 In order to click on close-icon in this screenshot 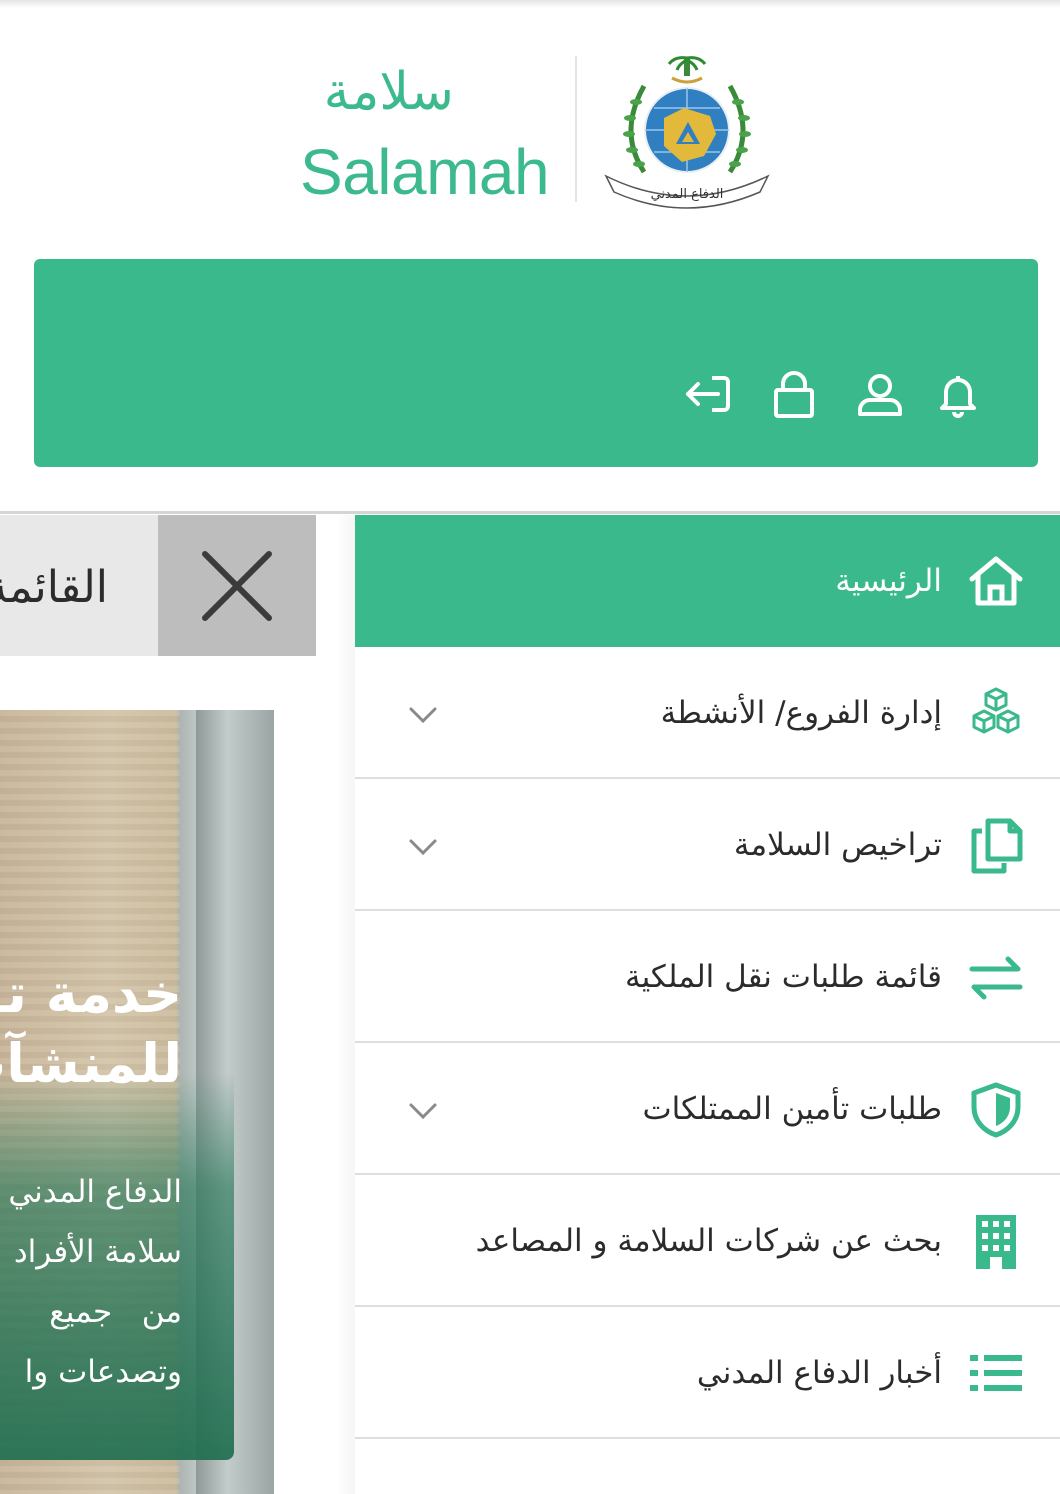, I will do `click(237, 585)`.